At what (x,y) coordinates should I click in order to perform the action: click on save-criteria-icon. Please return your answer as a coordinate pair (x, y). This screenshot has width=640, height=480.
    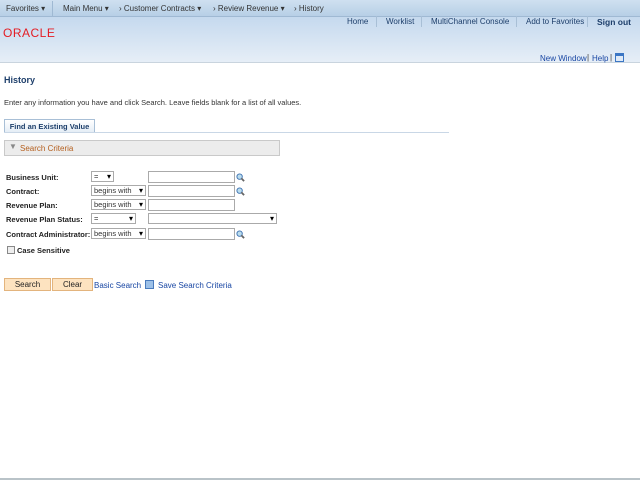
    Looking at the image, I should click on (149, 284).